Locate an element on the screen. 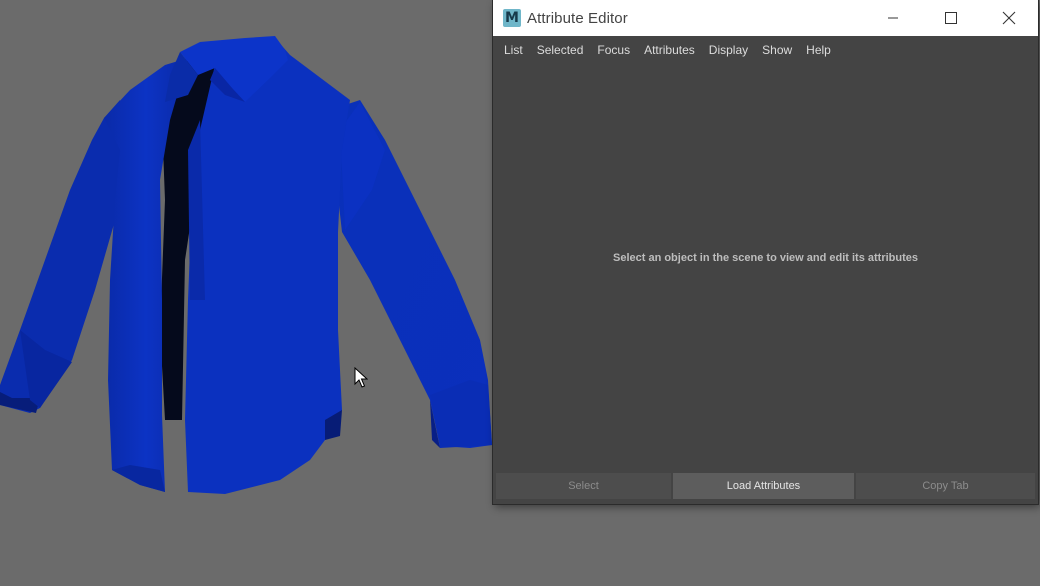  minimize-icon is located at coordinates (893, 18).